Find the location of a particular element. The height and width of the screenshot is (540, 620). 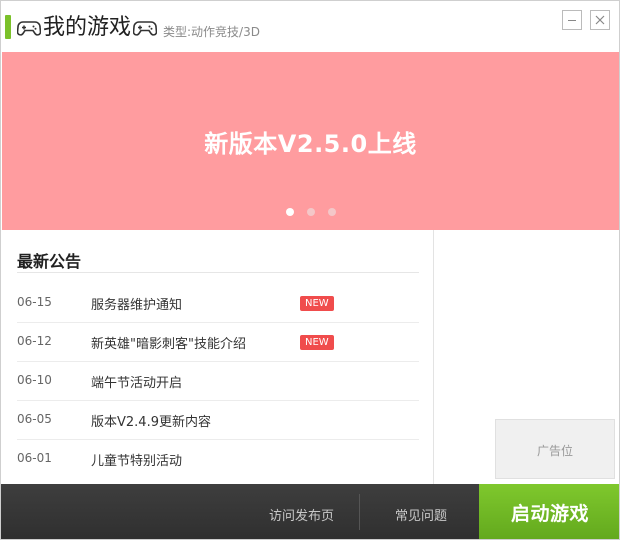

title-bar: 我的游戏 类型:动作竞技/3D is located at coordinates (310, 26).